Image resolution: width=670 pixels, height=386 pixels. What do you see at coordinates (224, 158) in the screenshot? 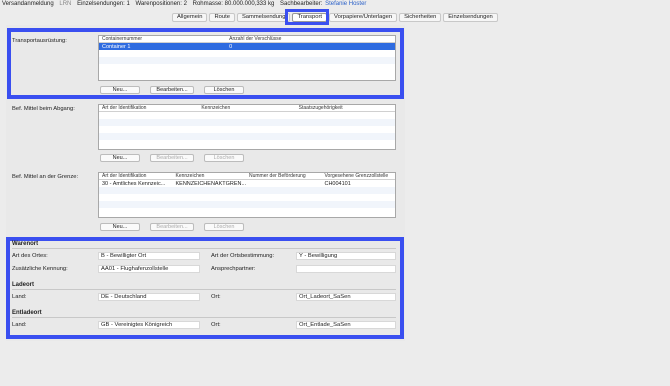
I see `abgang-delete-button: Löschen` at bounding box center [224, 158].